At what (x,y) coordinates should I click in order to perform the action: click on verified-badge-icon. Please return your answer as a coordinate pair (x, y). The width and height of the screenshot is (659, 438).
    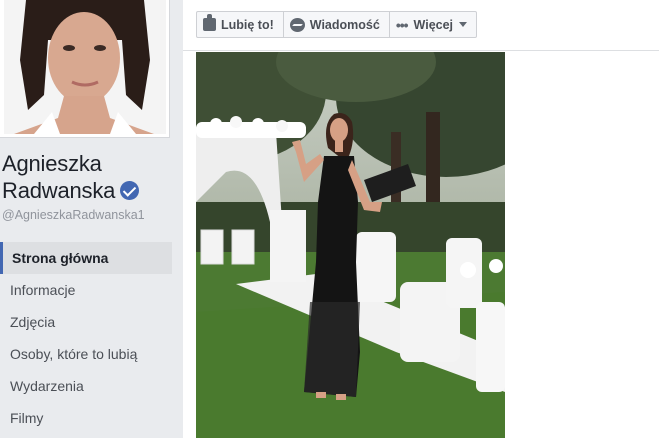
    Looking at the image, I should click on (130, 190).